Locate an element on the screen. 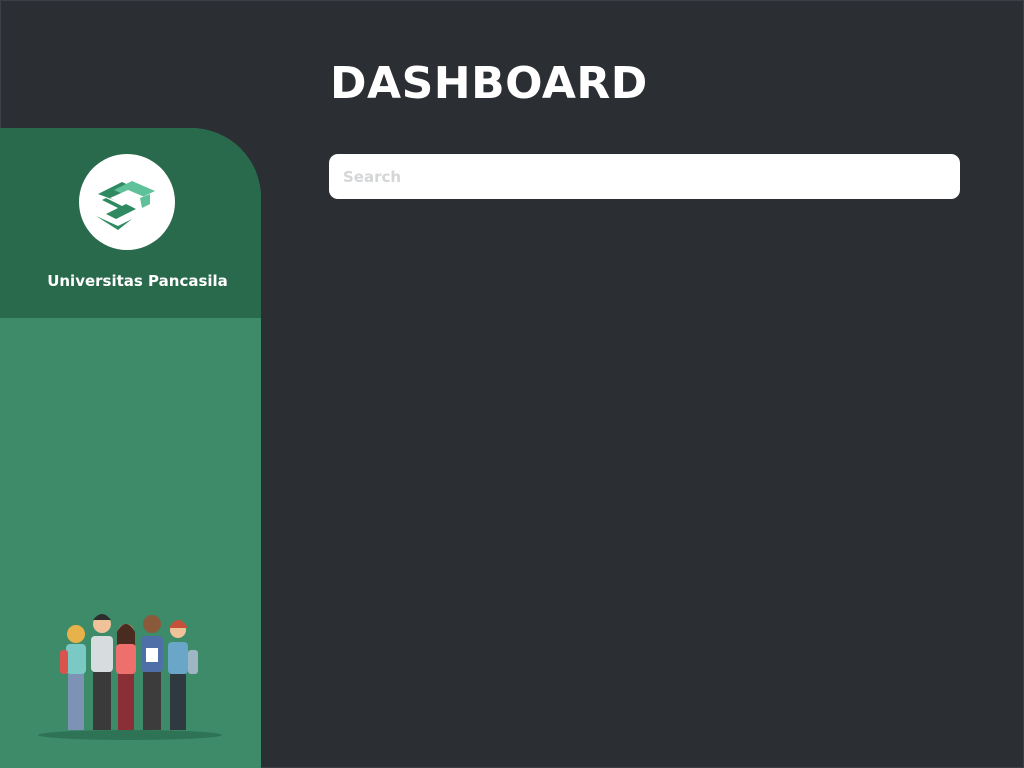 The image size is (1024, 768). page-title: DASHBOARD is located at coordinates (489, 83).